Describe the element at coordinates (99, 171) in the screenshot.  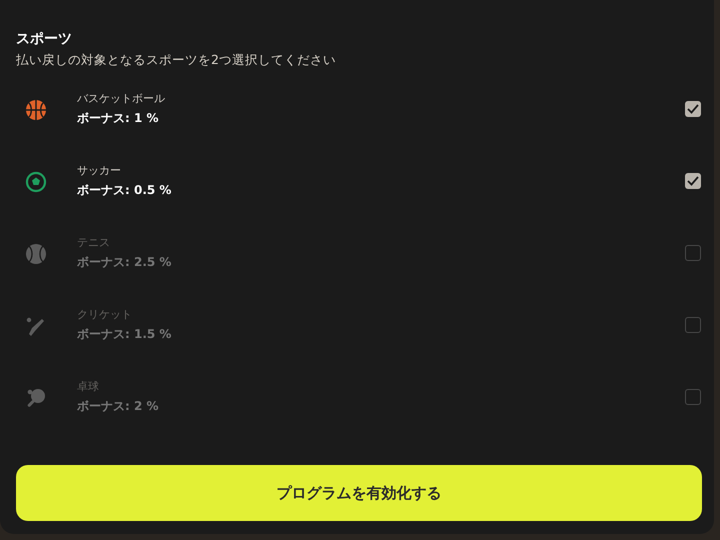
I see `sport-name: サッカー` at that location.